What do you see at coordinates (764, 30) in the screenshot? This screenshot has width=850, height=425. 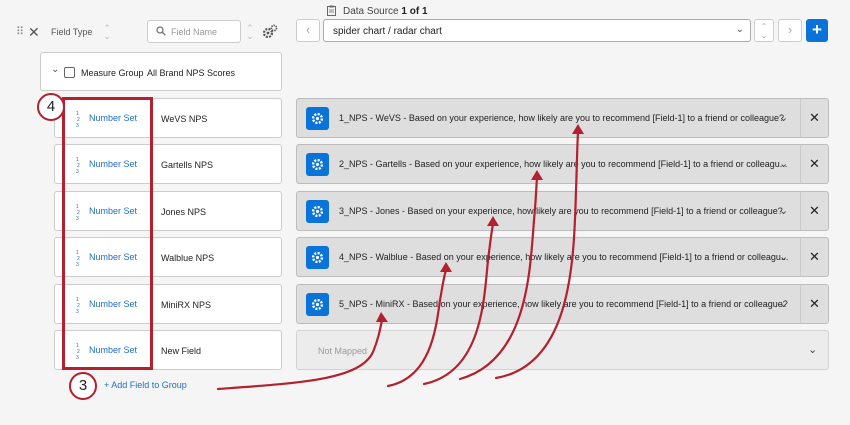 I see `reorder-button: ⌃ ⌄` at bounding box center [764, 30].